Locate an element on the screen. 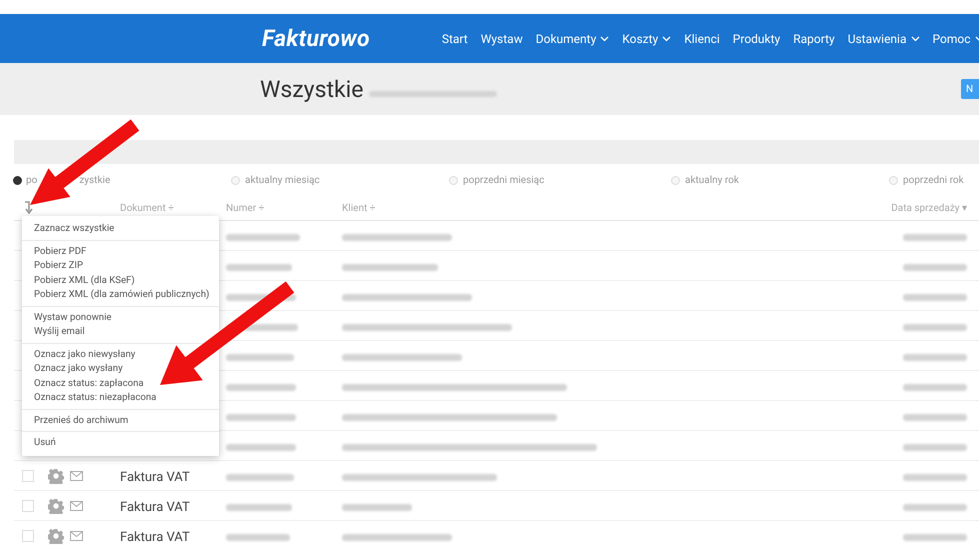 This screenshot has height=548, width=979. nav-link: Start is located at coordinates (455, 39).